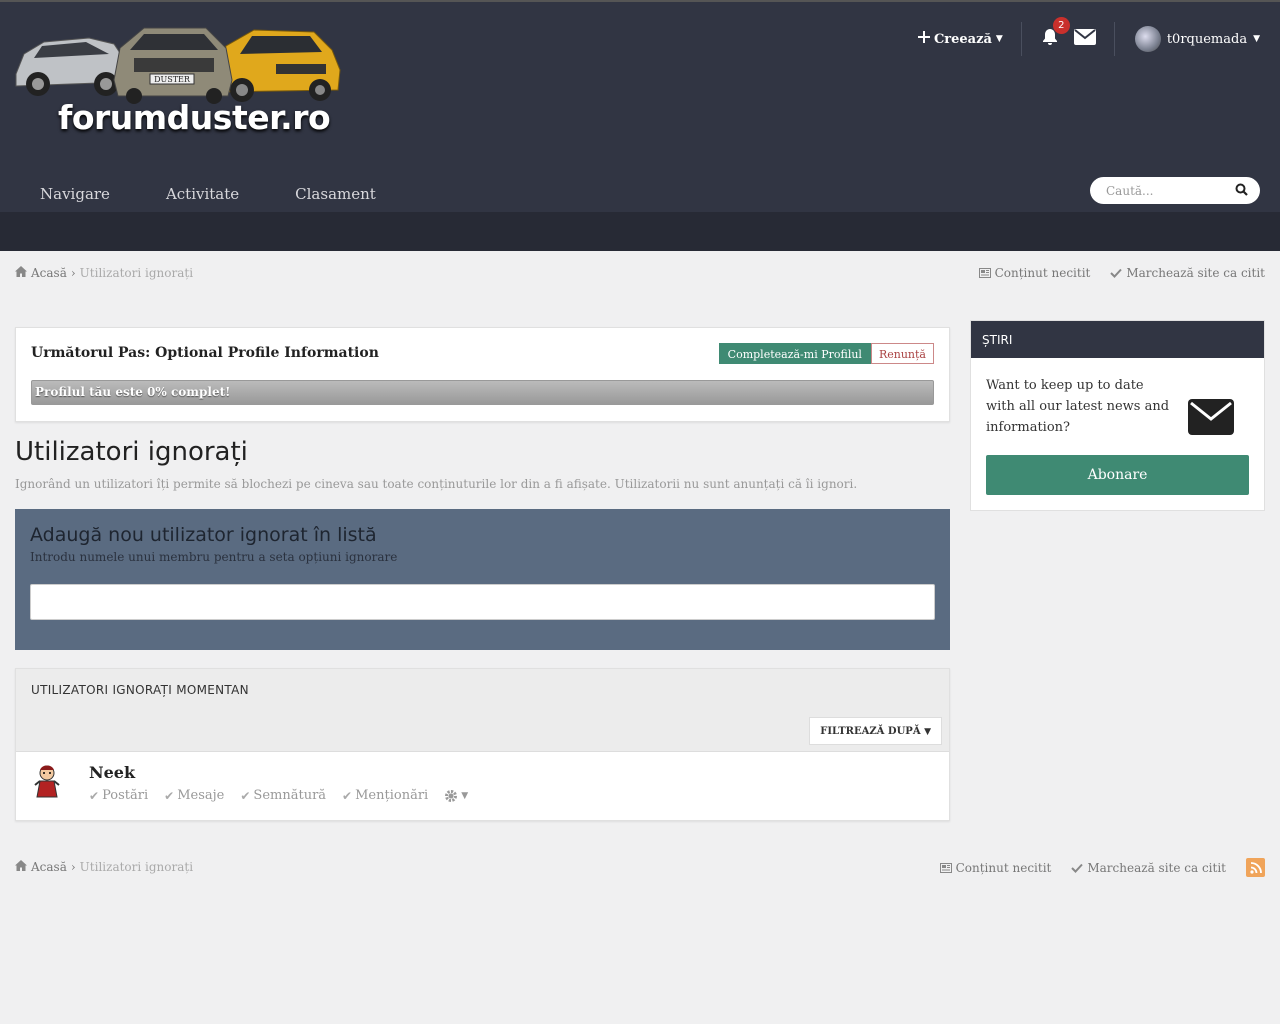 The image size is (1280, 1024). What do you see at coordinates (1161, 190) in the screenshot?
I see `search-input` at bounding box center [1161, 190].